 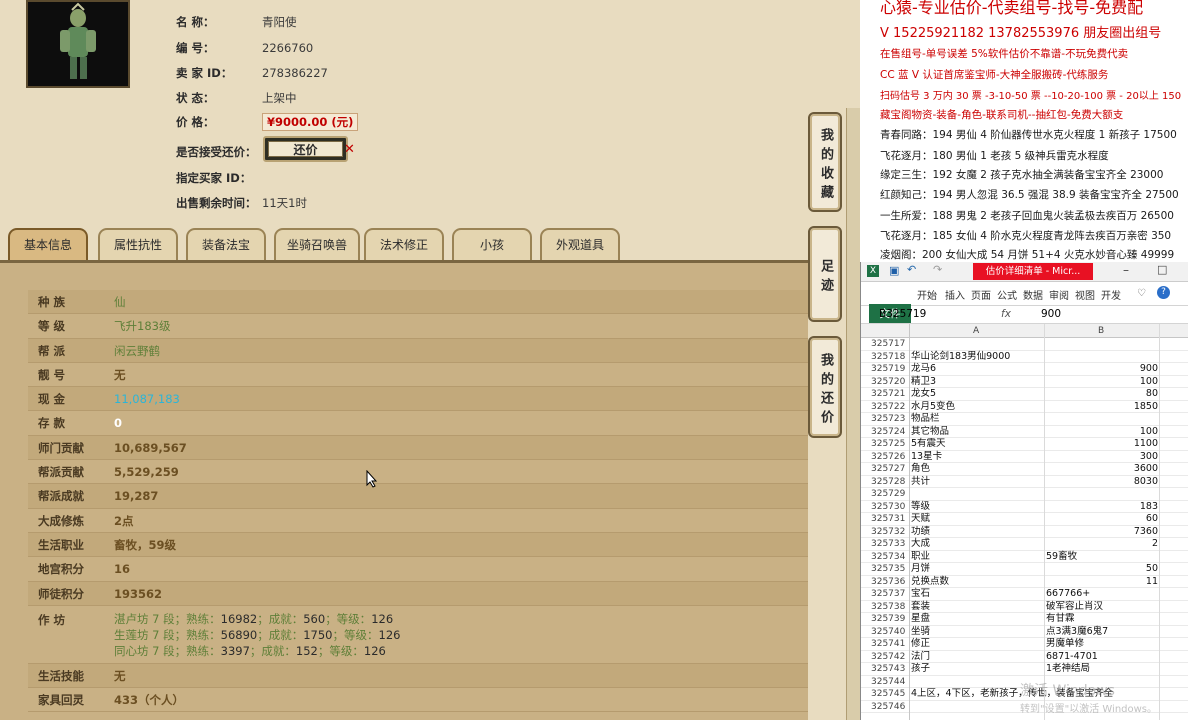 I want to click on sheet-row: 325721 龙女5 80, so click(x=1024, y=394).